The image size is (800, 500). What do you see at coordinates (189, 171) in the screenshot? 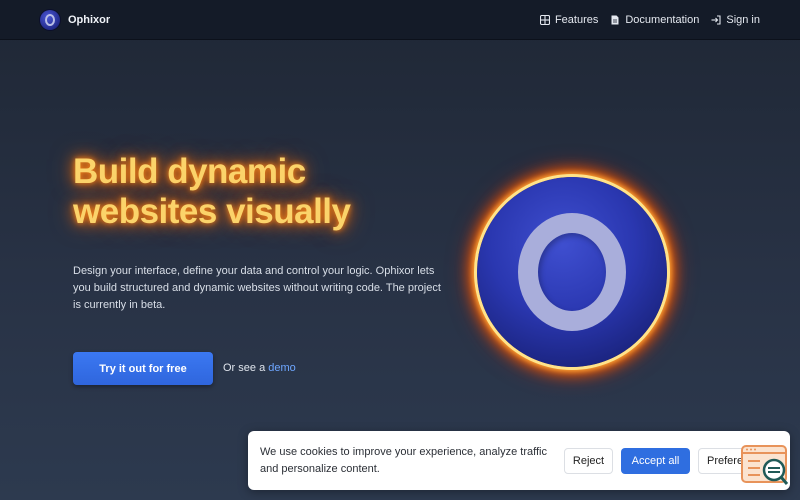
I see `hero-title-line-1: Build dynamic` at bounding box center [189, 171].